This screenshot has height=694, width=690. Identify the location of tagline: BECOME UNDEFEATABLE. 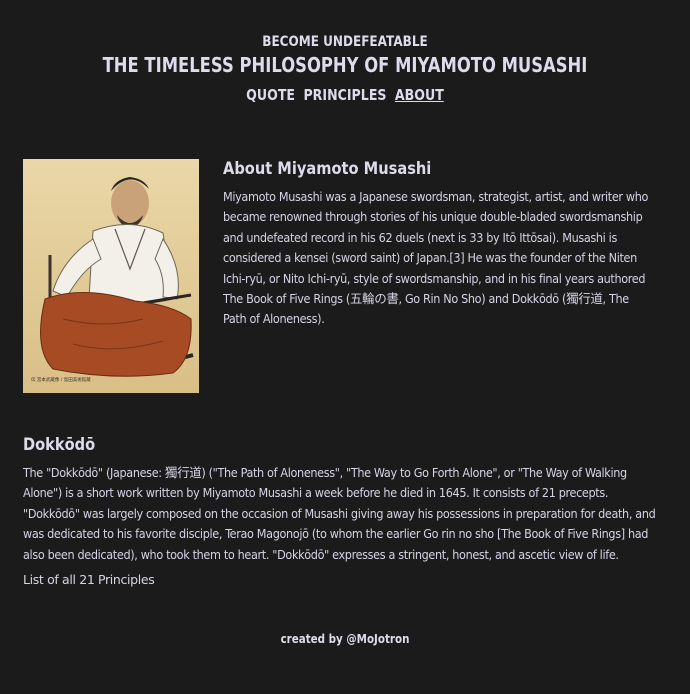
(345, 42).